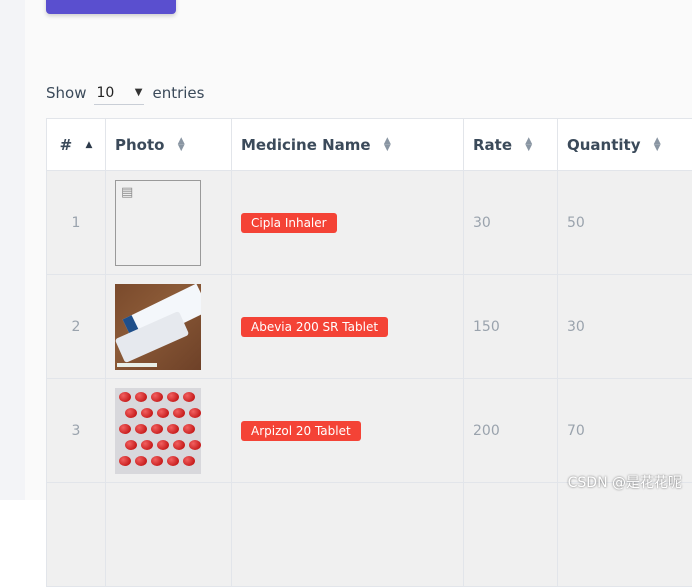 This screenshot has height=587, width=692. Describe the element at coordinates (139, 92) in the screenshot. I see `chevron-down-icon: ▼` at that location.